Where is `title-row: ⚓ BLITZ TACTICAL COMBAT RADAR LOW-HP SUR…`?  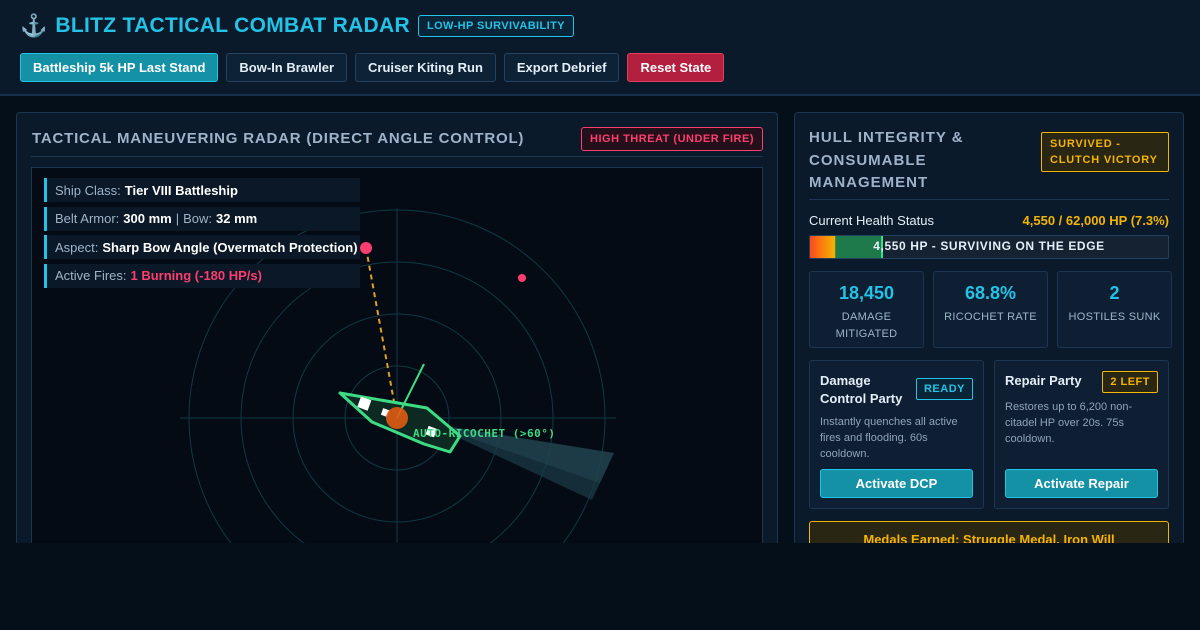
title-row: ⚓ BLITZ TACTICAL COMBAT RADAR LOW-HP SUR… is located at coordinates (297, 26).